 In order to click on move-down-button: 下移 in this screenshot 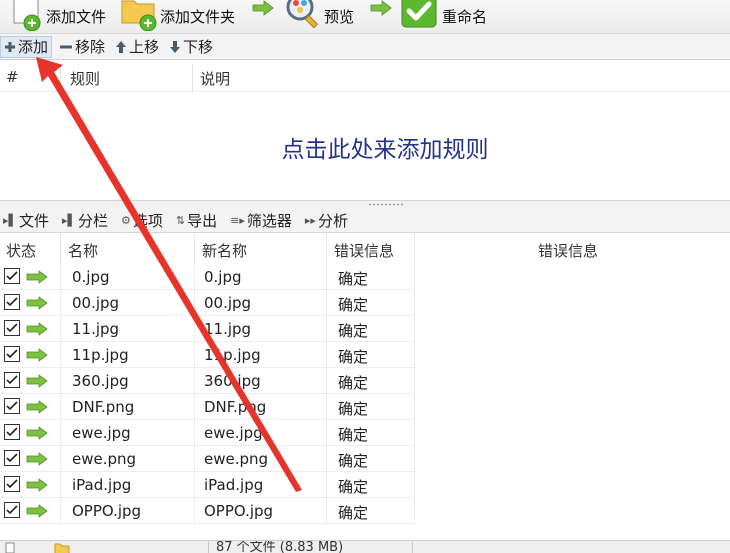, I will do `click(191, 47)`.